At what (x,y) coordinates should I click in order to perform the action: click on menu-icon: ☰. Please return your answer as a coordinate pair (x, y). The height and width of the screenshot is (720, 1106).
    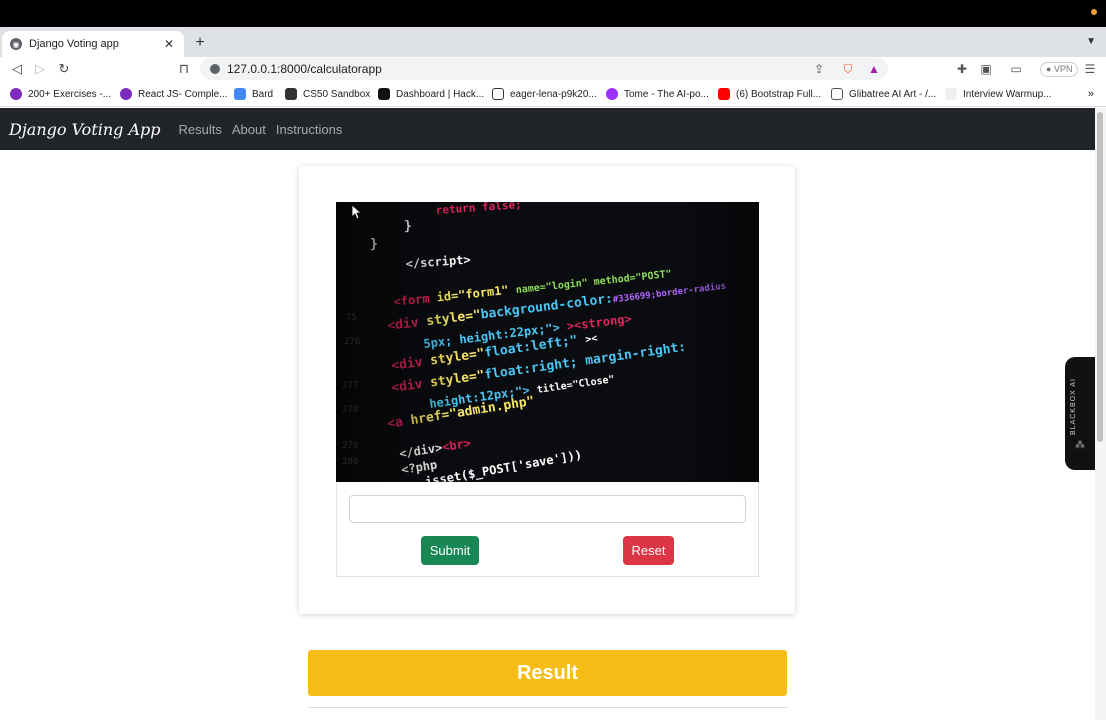
    Looking at the image, I should click on (1090, 69).